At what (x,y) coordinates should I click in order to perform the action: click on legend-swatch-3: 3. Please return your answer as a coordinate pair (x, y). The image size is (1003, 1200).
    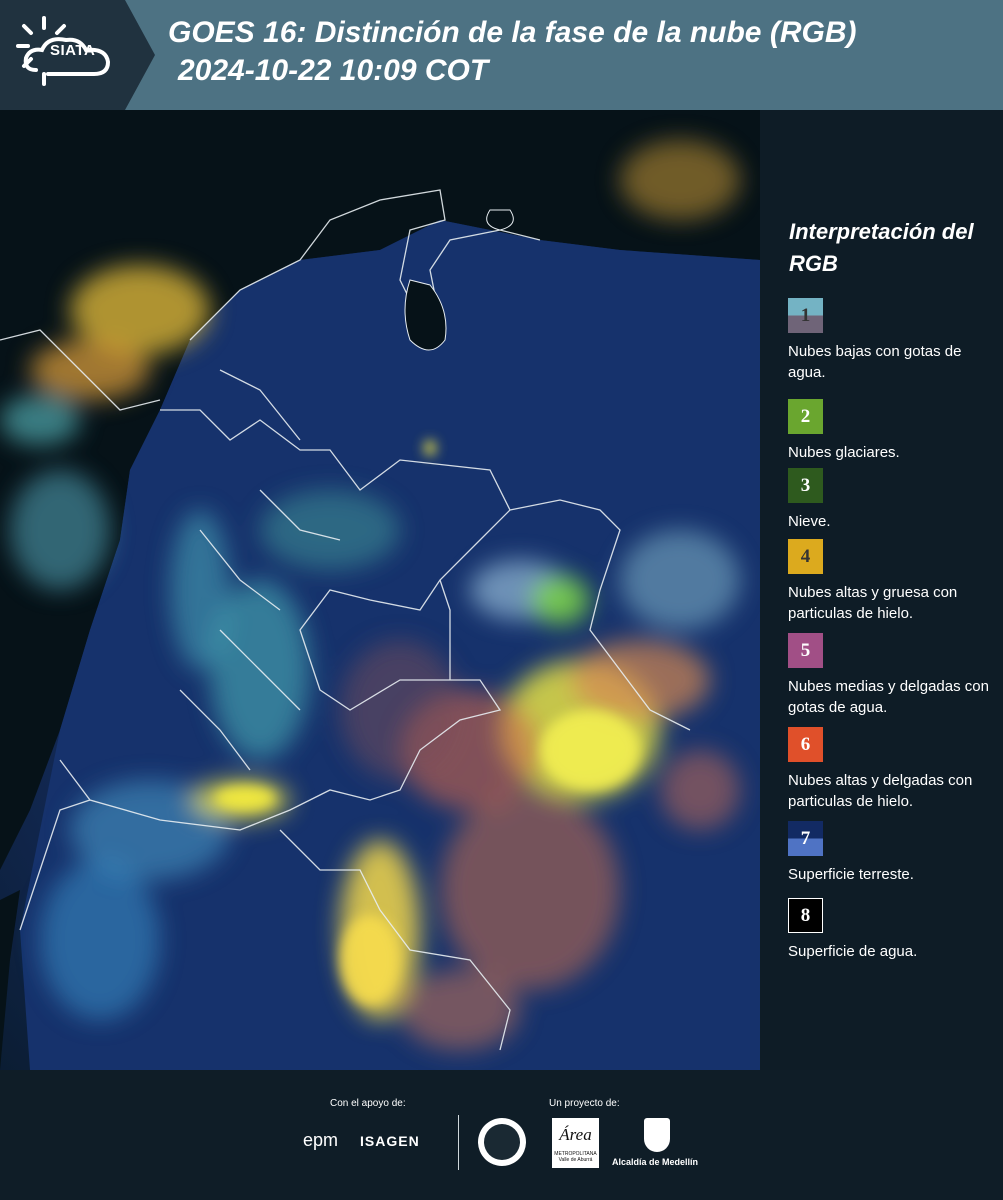
    Looking at the image, I should click on (805, 485).